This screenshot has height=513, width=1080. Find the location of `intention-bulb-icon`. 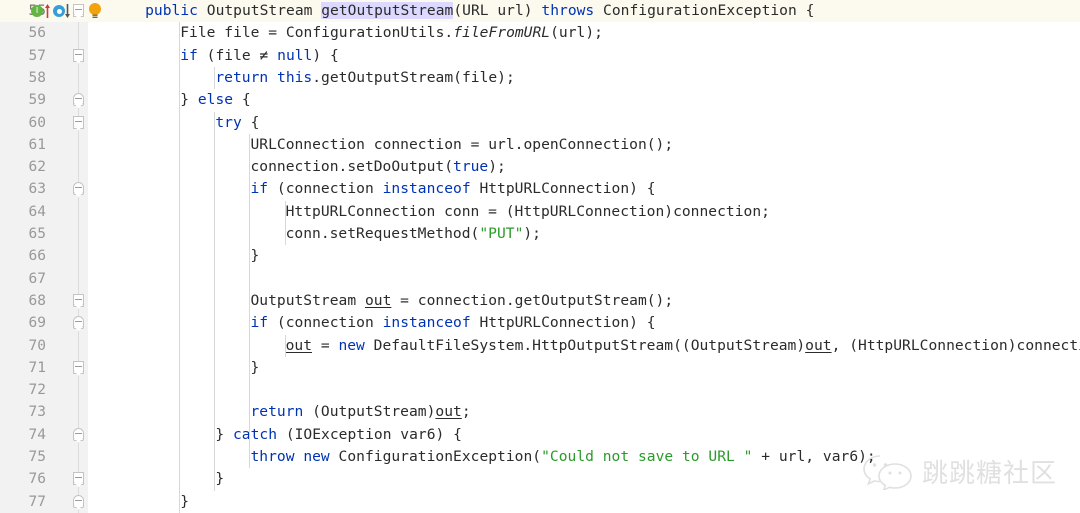

intention-bulb-icon is located at coordinates (95, 11).